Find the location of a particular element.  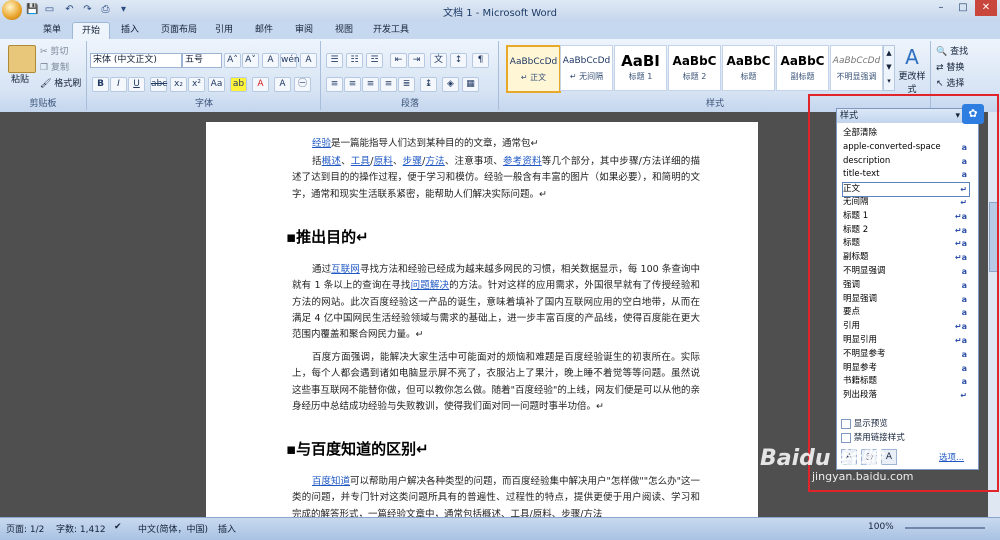

style-tile-heading1: AaBI 标题 1 is located at coordinates (640, 68).